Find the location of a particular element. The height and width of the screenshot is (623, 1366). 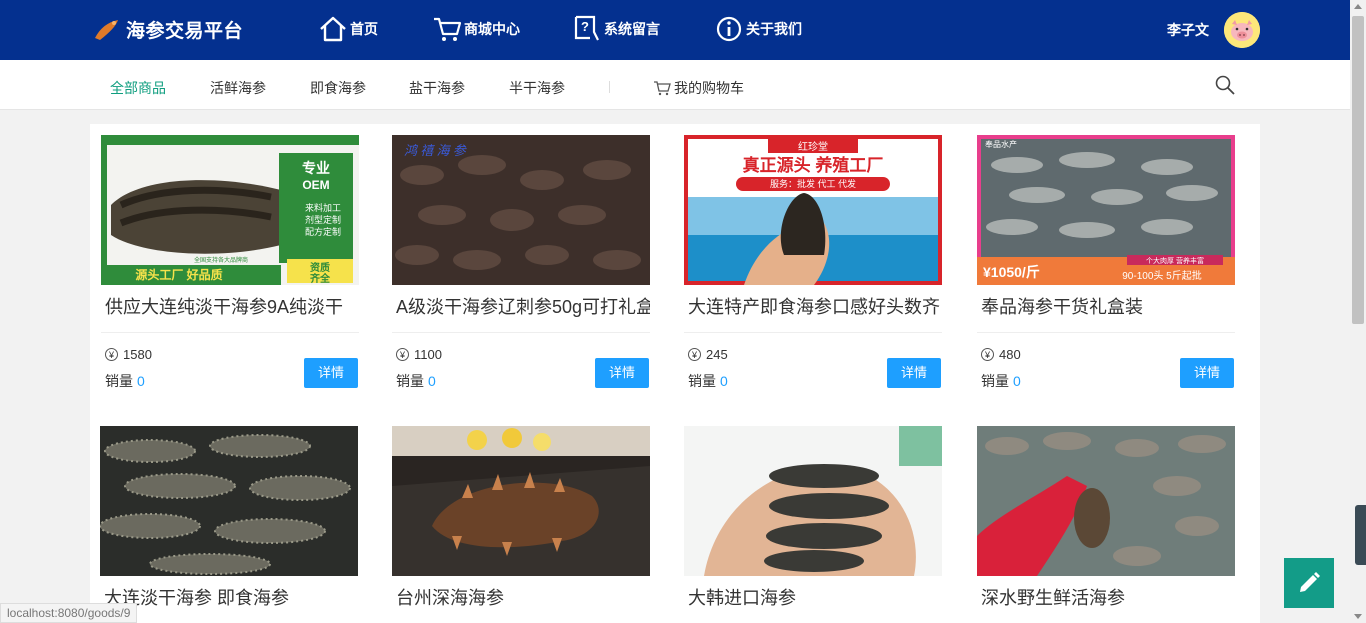

product-name: 大韩进口海参 is located at coordinates (813, 598).